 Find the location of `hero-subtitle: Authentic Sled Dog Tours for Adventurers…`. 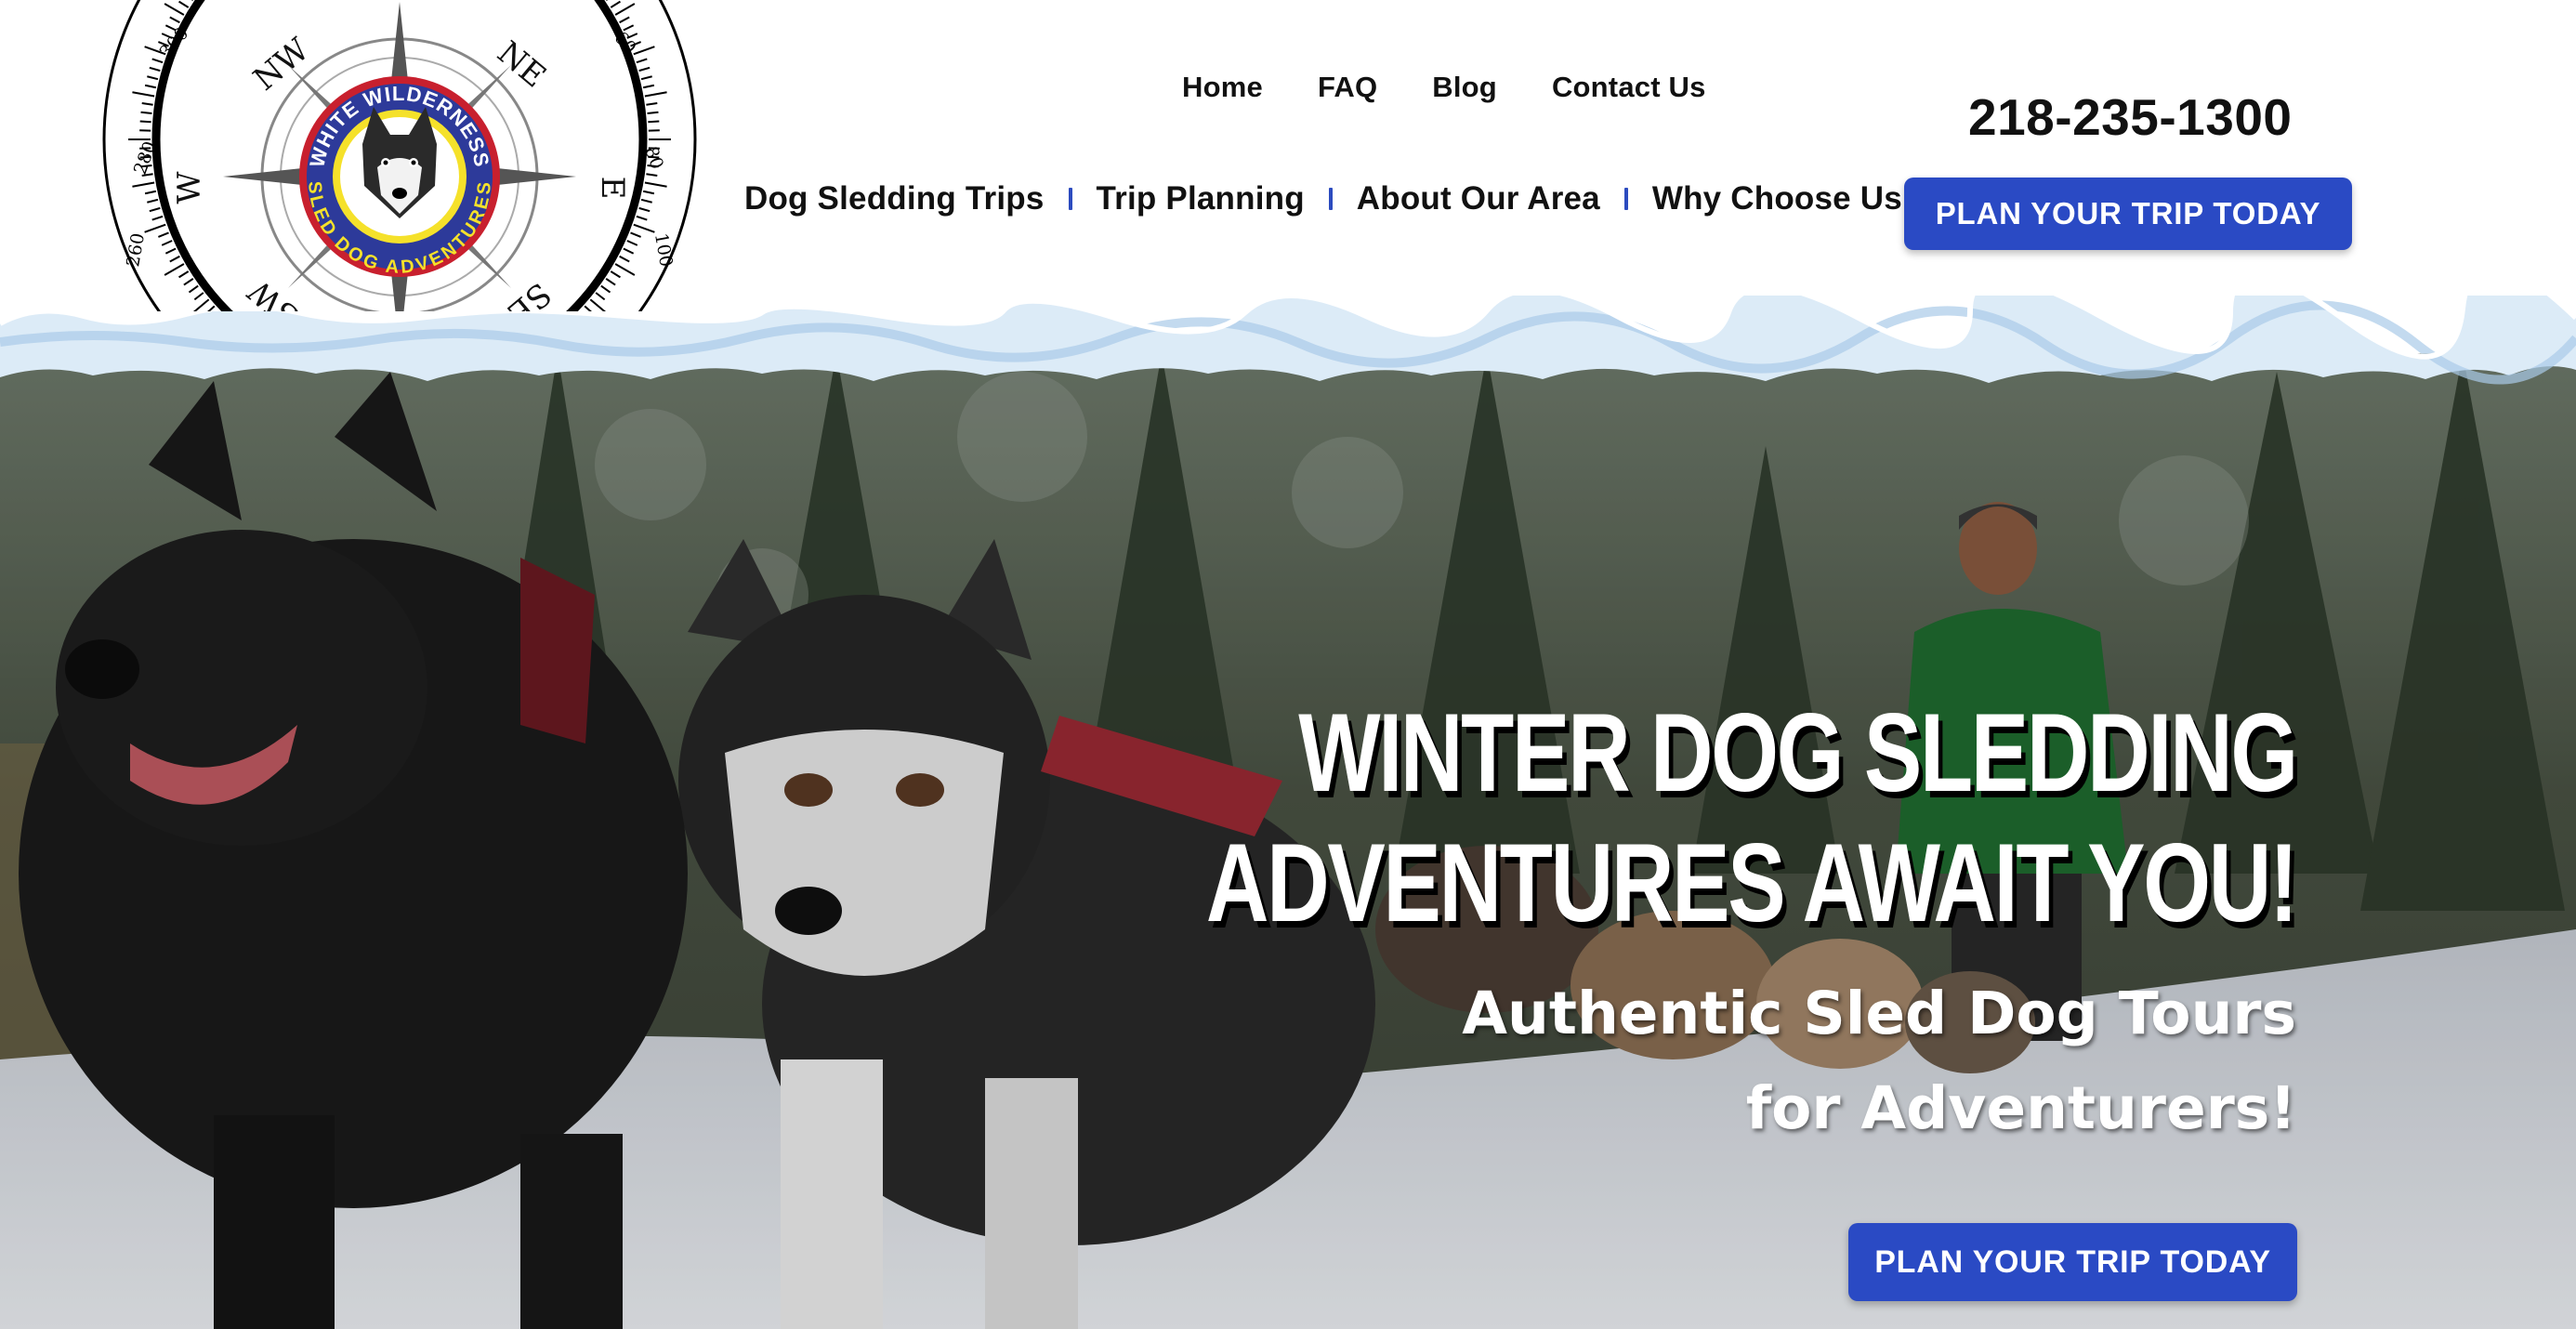

hero-subtitle: Authentic Sled Dog Tours for Adventurers… is located at coordinates (1879, 1061).